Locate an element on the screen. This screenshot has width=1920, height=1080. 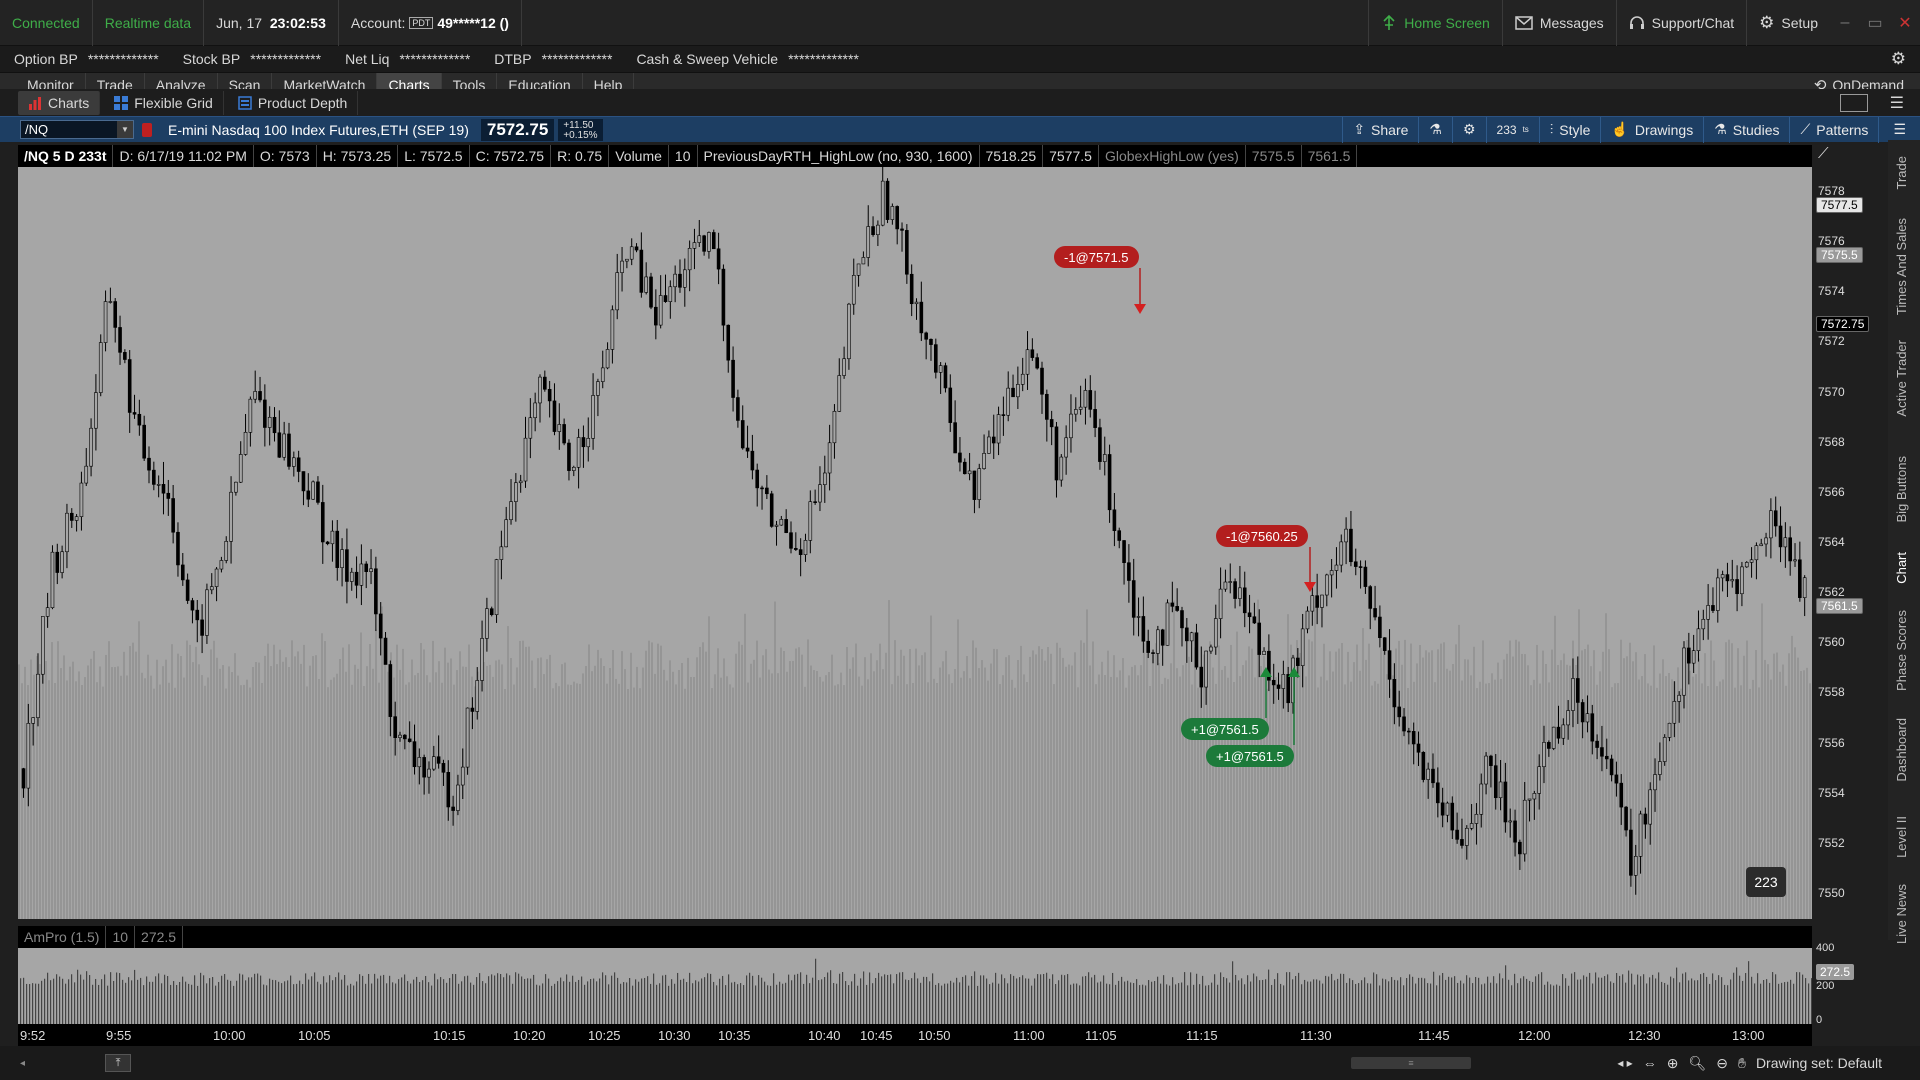
vtab-dashboard: Dashboard is located at coordinates (1901, 750).